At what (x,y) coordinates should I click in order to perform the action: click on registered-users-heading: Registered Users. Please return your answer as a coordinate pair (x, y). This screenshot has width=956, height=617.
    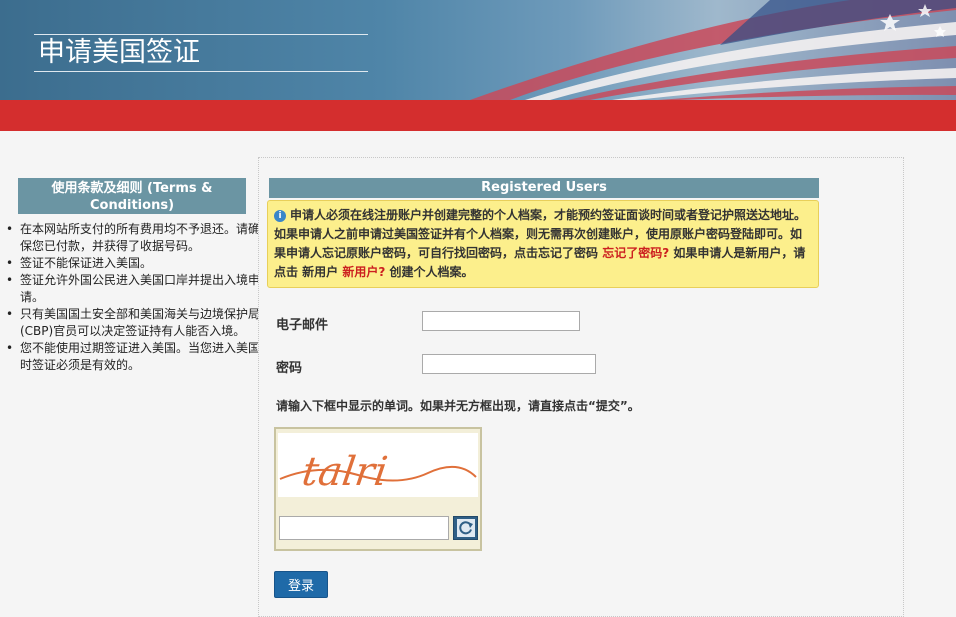
    Looking at the image, I should click on (544, 188).